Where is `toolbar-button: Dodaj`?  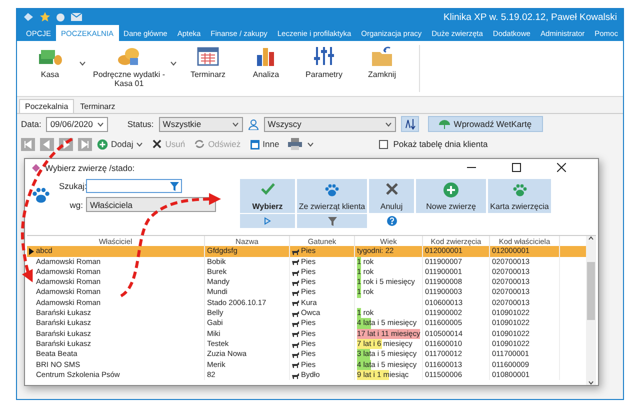
toolbar-button: Dodaj is located at coordinates (120, 144).